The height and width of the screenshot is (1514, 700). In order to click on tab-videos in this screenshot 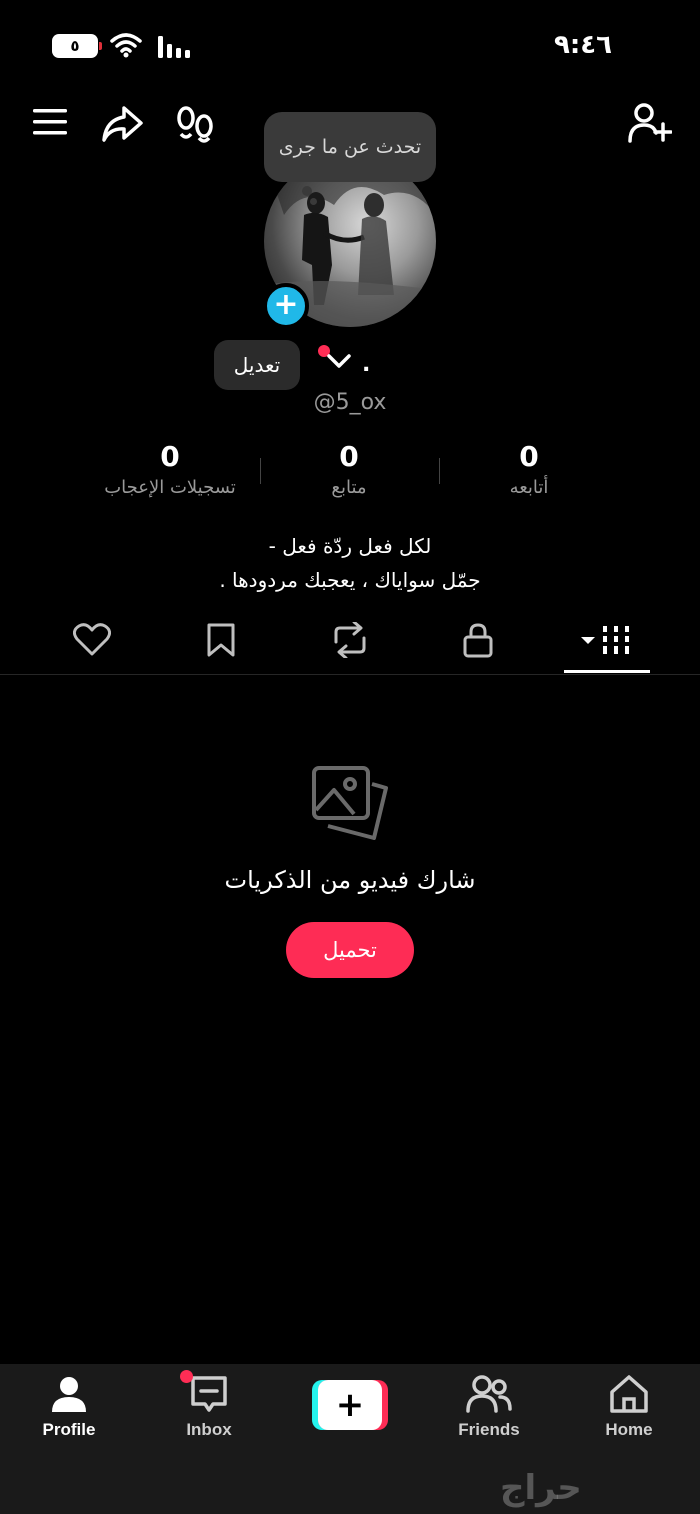, I will do `click(605, 640)`.